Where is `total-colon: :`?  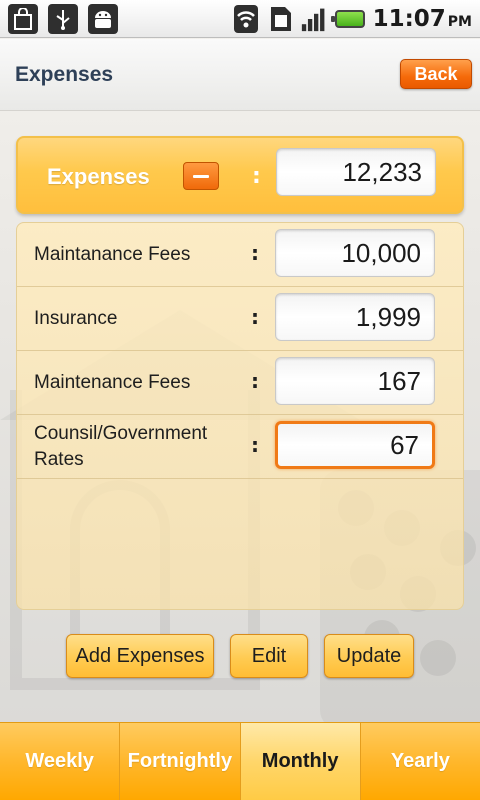 total-colon: : is located at coordinates (256, 176).